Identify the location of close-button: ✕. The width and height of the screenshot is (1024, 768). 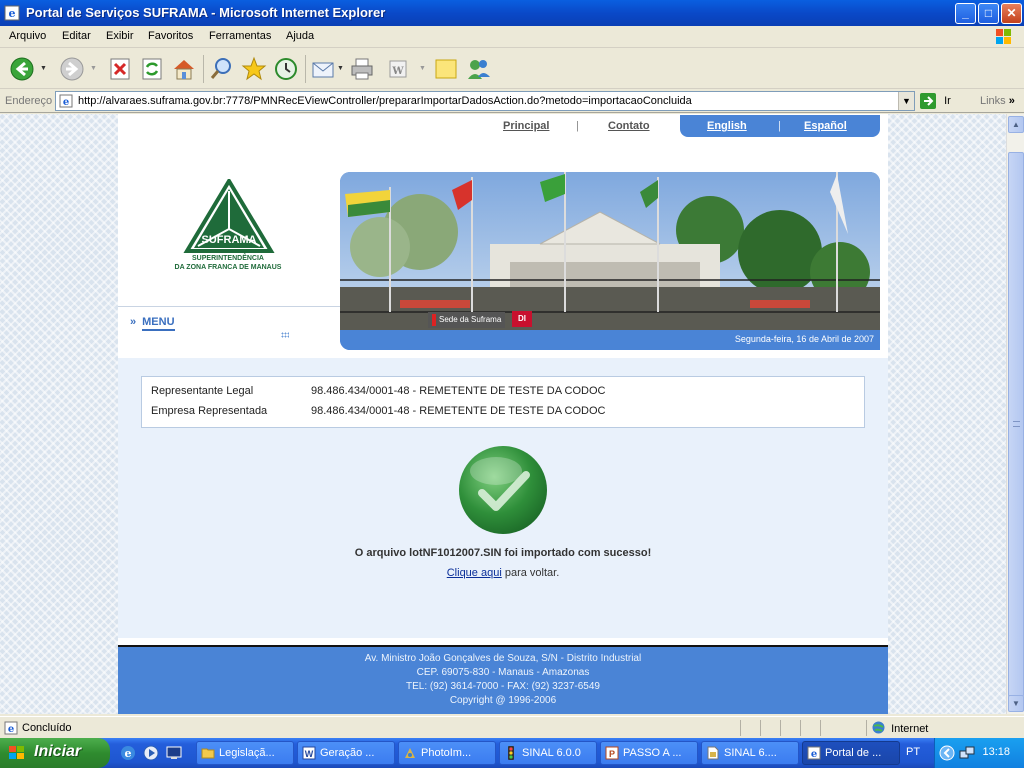
(1011, 13).